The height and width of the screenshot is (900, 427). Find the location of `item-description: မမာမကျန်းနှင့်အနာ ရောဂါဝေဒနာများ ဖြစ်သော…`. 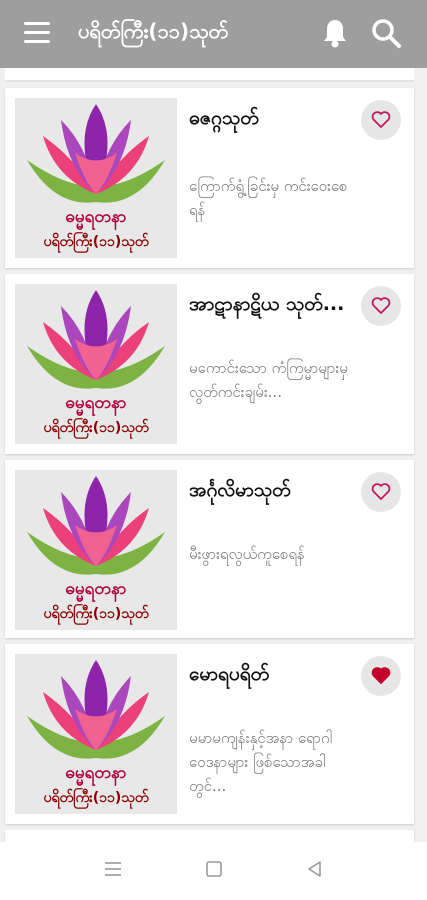

item-description: မမာမကျန်းနှင့်အနာ ရောဂါဝေဒနာများ ဖြစ်သော… is located at coordinates (261, 762).